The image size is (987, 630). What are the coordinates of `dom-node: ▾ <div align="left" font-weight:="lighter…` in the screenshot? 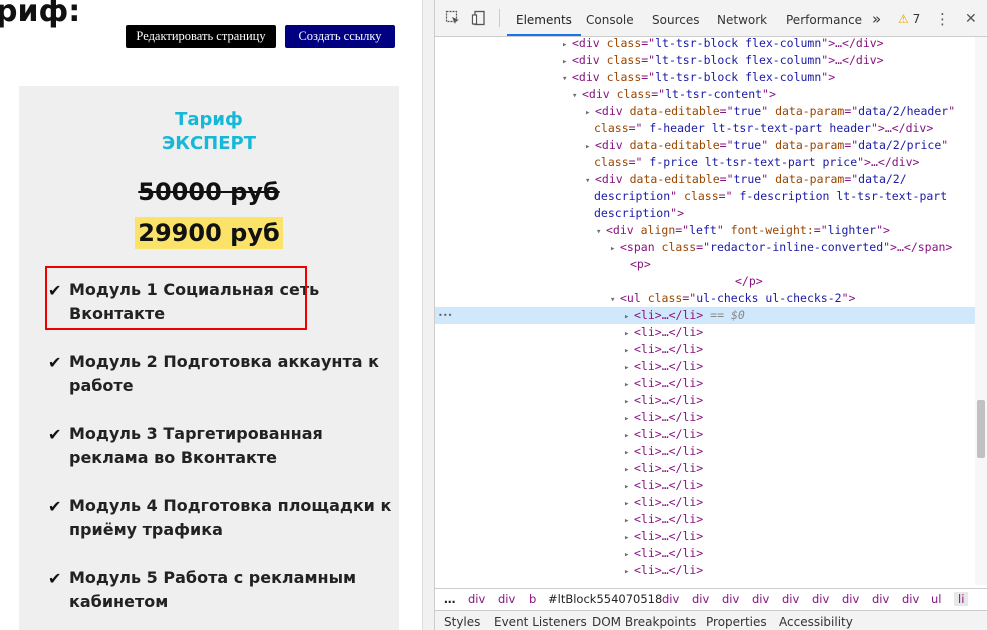 It's located at (705, 230).